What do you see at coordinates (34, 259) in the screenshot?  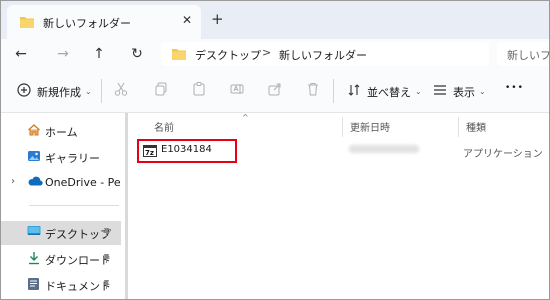 I see `download-icon` at bounding box center [34, 259].